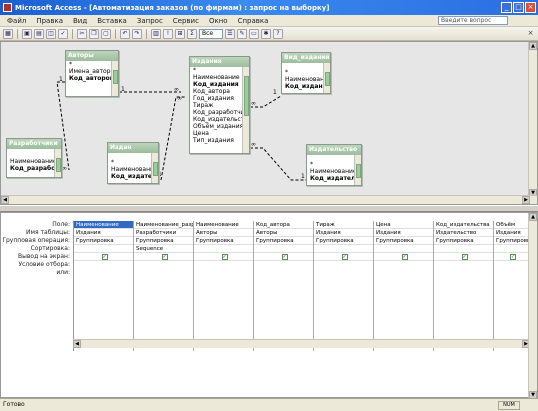 This screenshot has height=411, width=538. Describe the element at coordinates (404, 286) in the screenshot. I see `grid-column-6: Цена Издания Группировка` at that location.